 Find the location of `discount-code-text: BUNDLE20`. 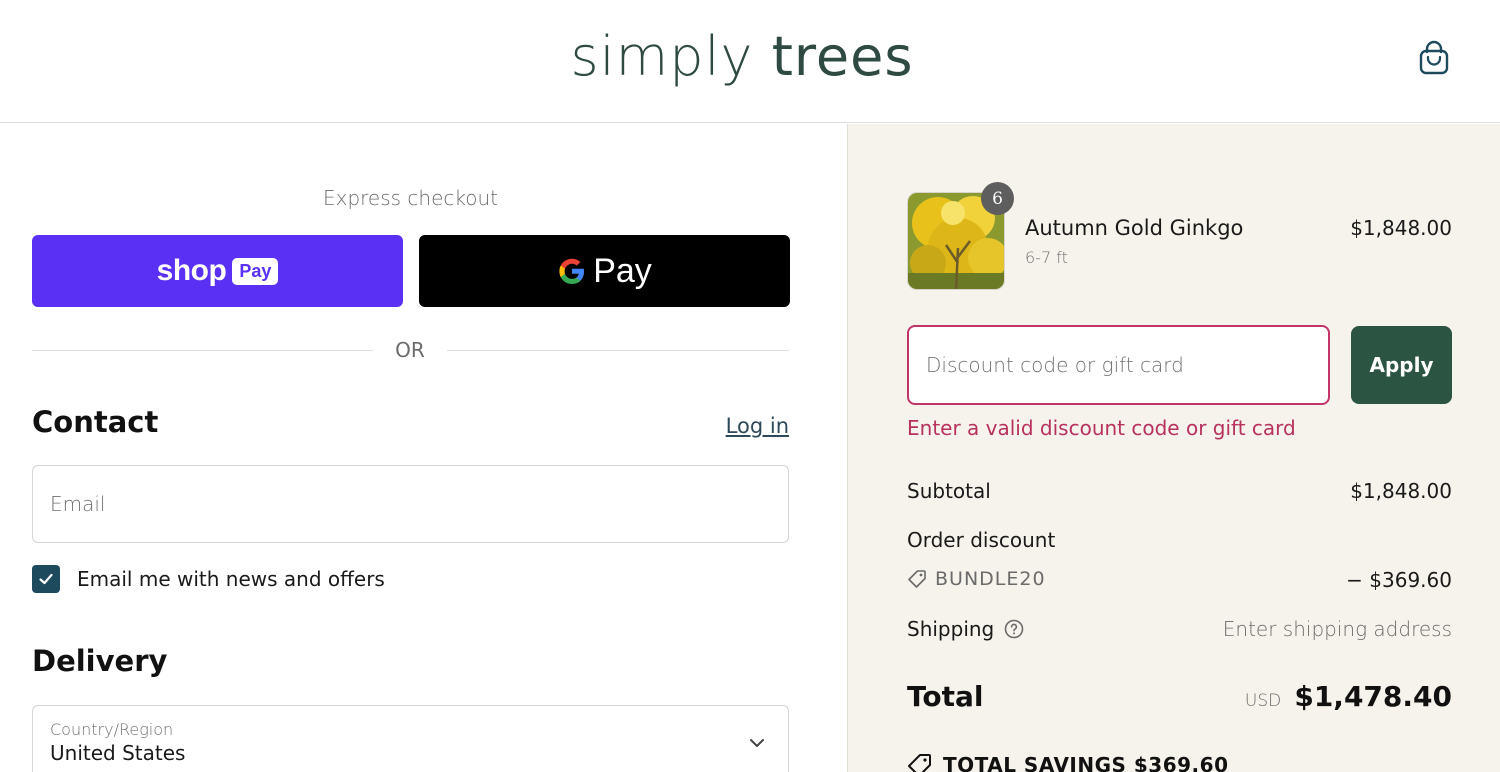

discount-code-text: BUNDLE20 is located at coordinates (990, 579).